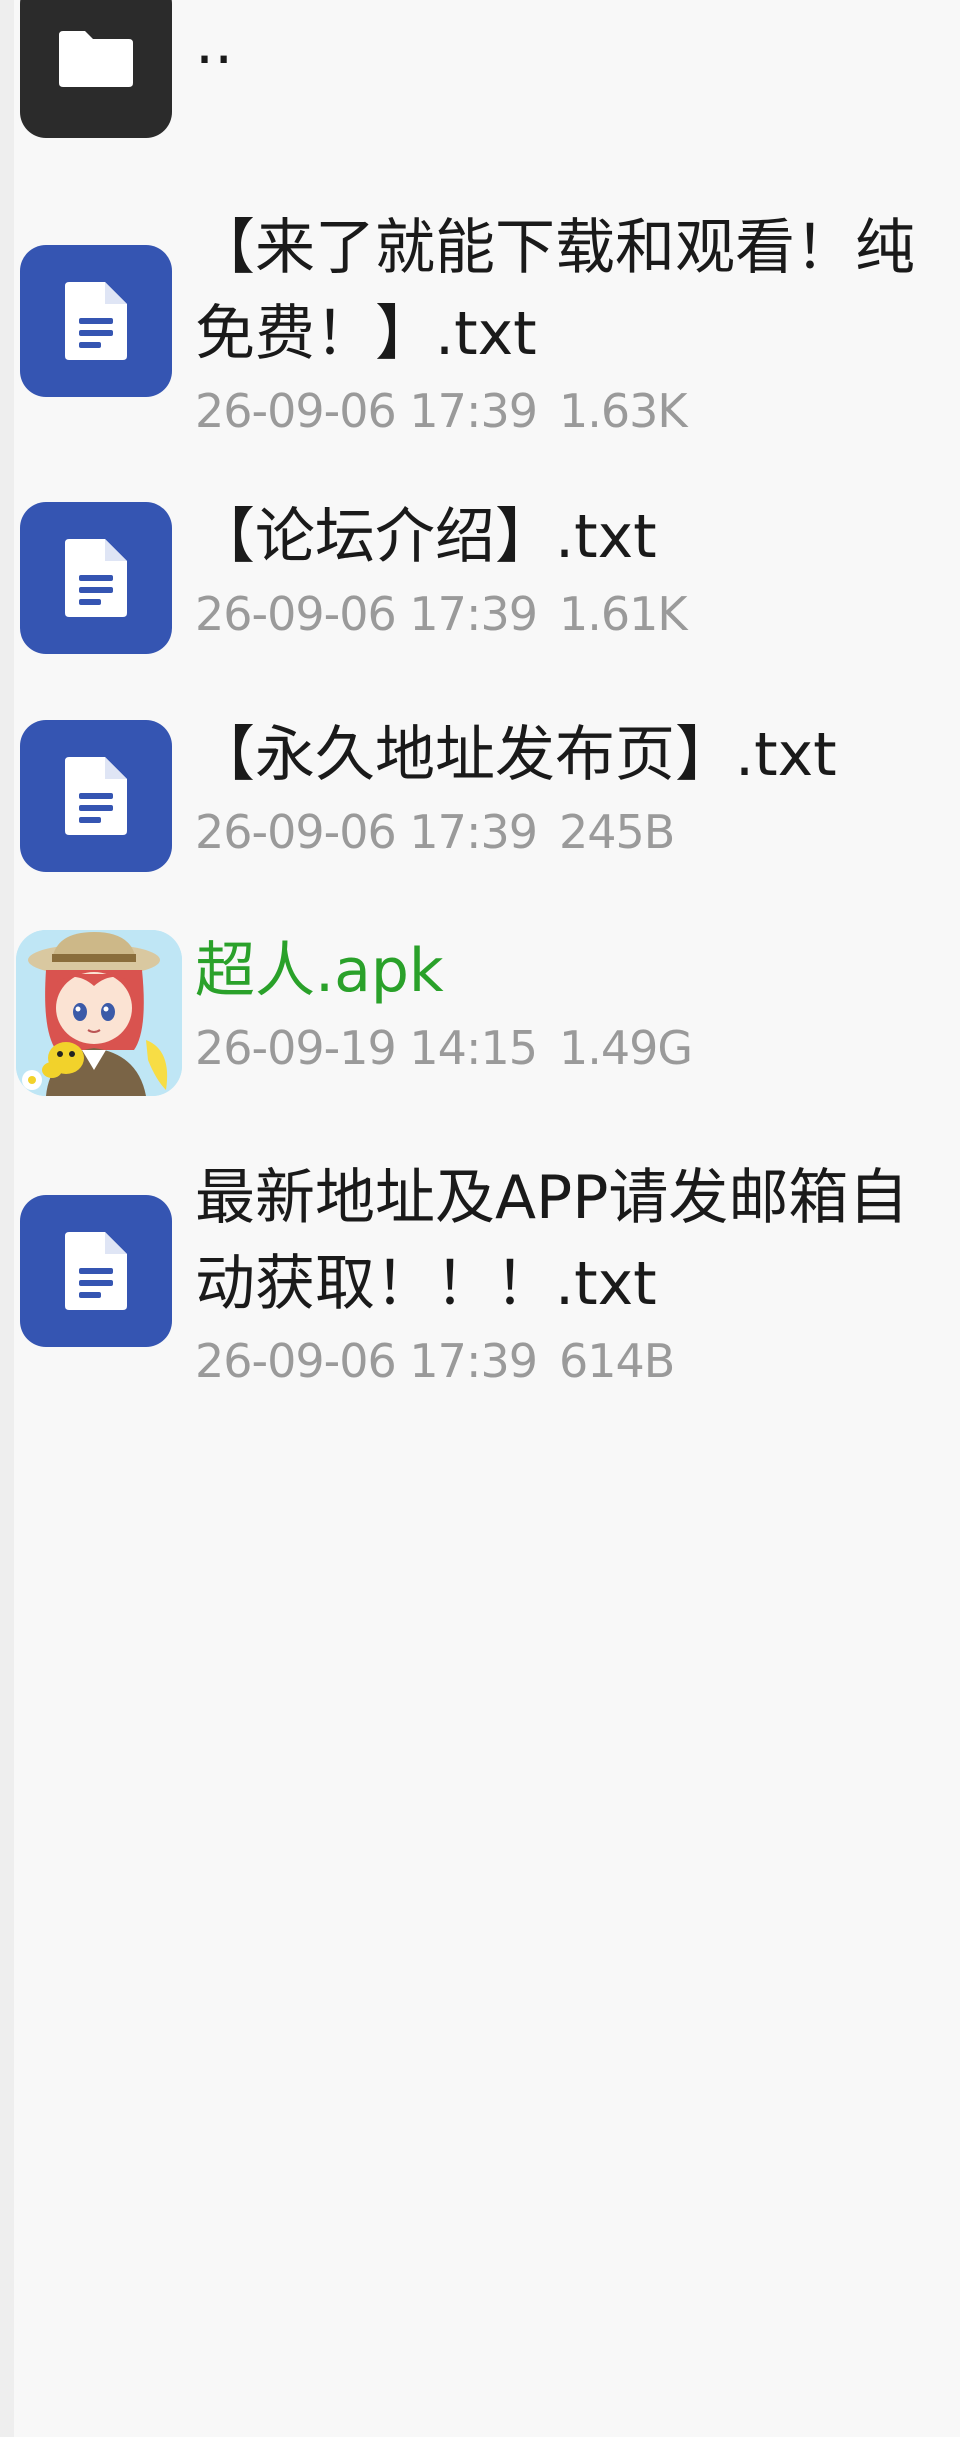  I want to click on file-text: 【论坛介绍】.txt 26-09-06 17:39 1.61K, so click(566, 569).